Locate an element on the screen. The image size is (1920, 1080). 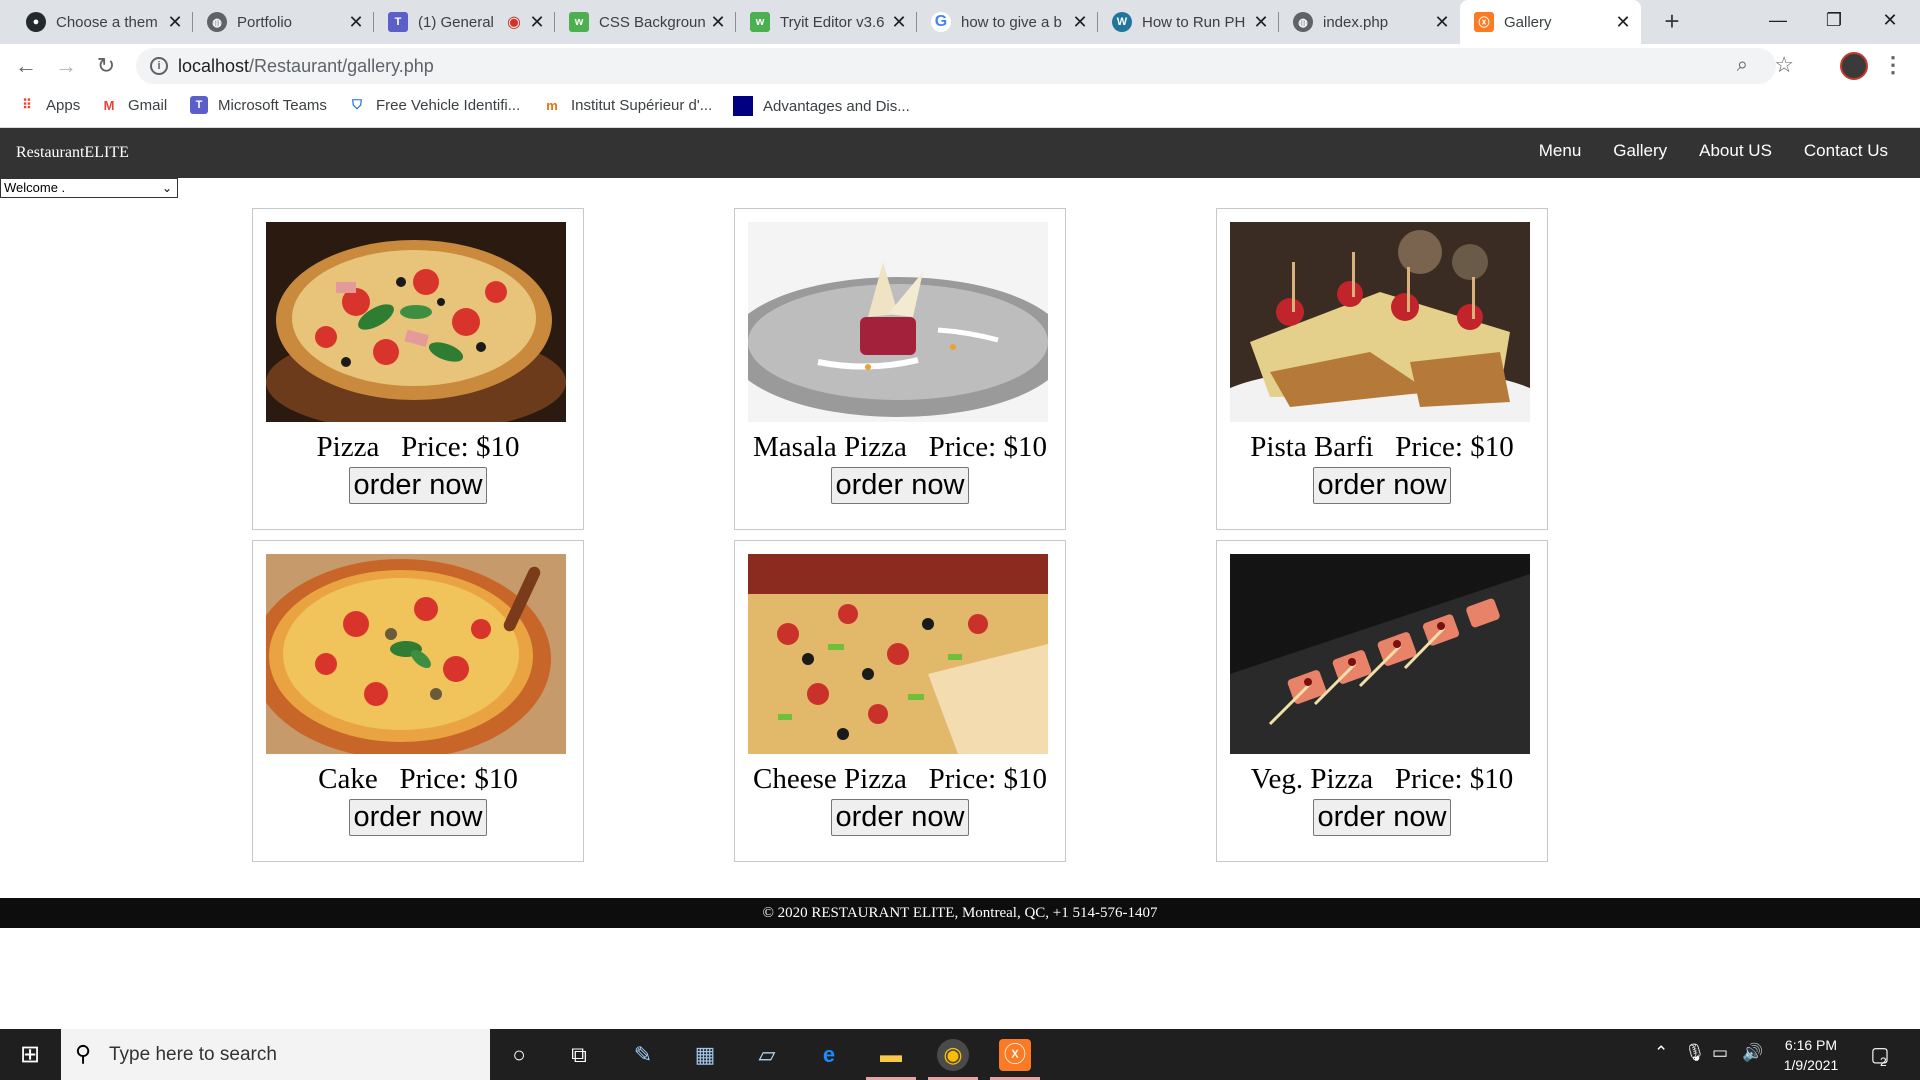
minimize-button: — is located at coordinates (1778, 20).